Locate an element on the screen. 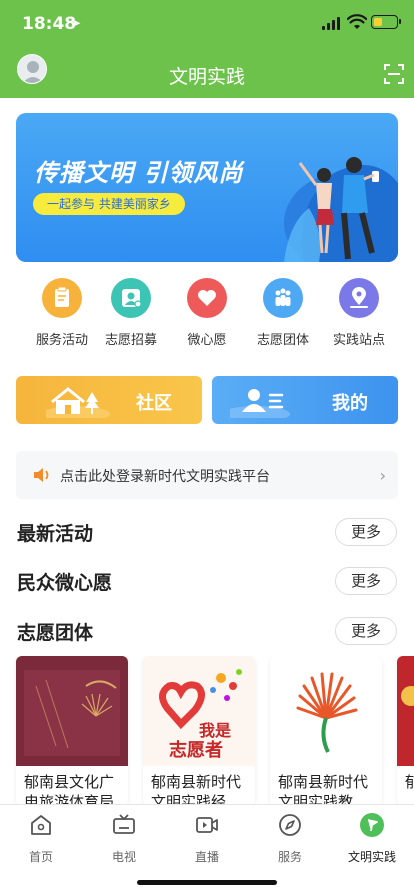 This screenshot has height=896, width=414. quick-link-volunteer-group: 志愿团体 is located at coordinates (283, 313).